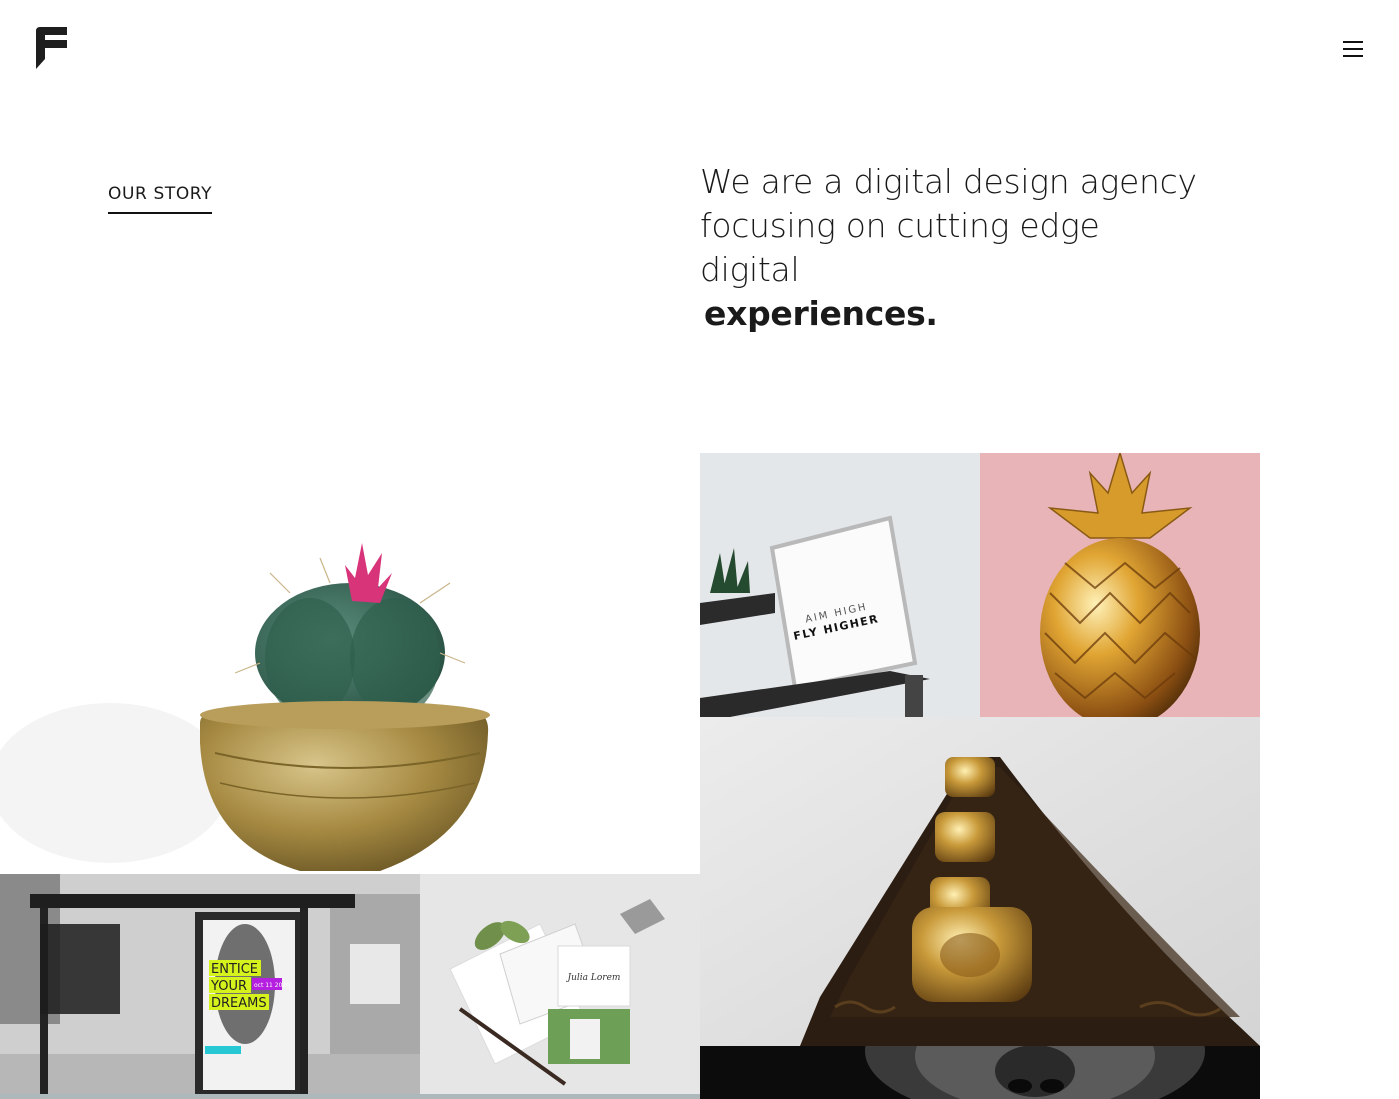  Describe the element at coordinates (234, 969) in the screenshot. I see `poster-line-1: ENTICE` at that location.